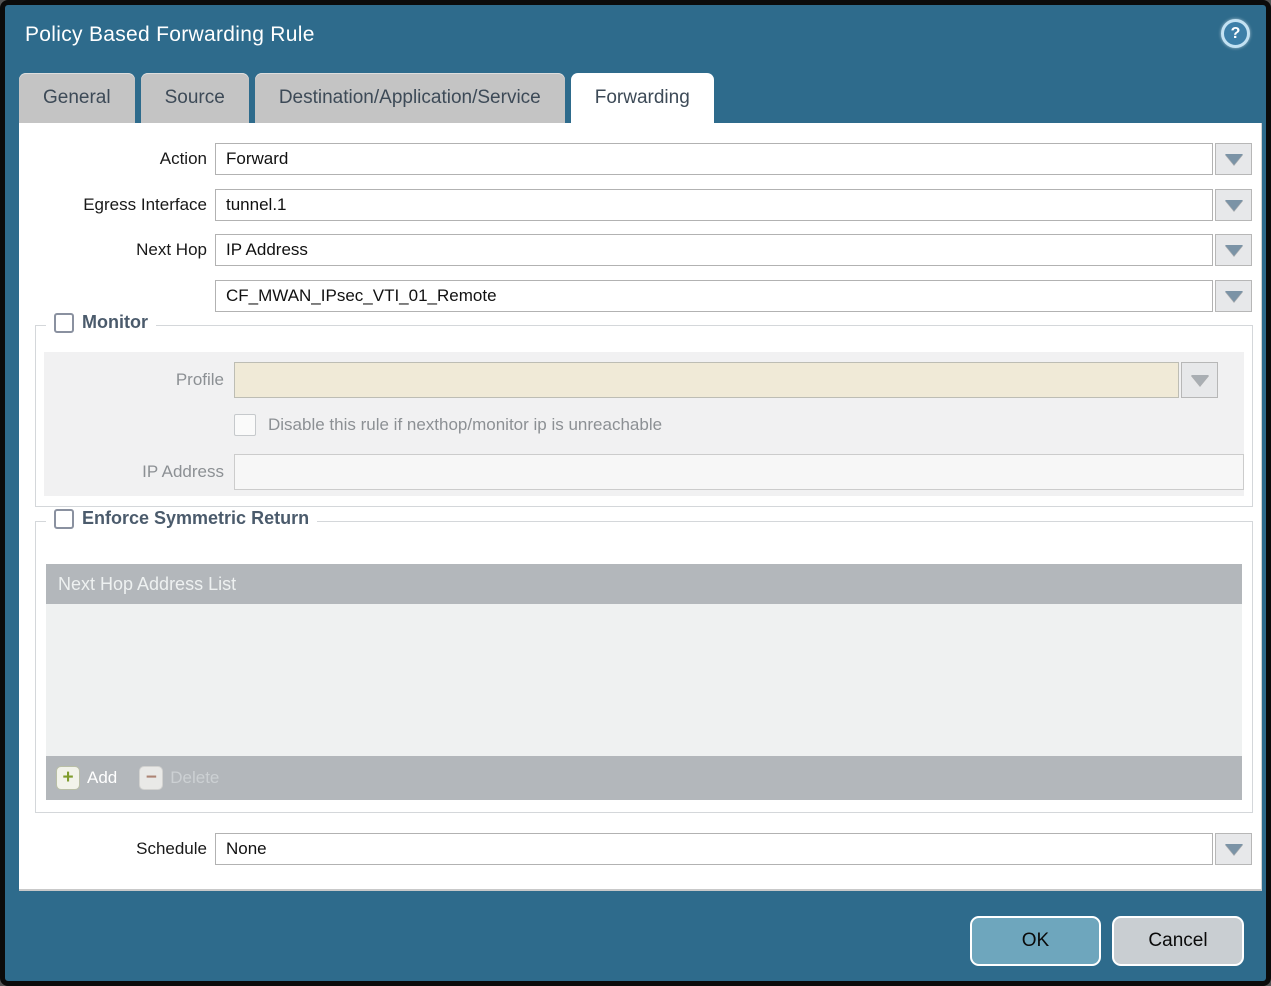 Image resolution: width=1271 pixels, height=986 pixels. What do you see at coordinates (1235, 33) in the screenshot?
I see `help-icon: ?` at bounding box center [1235, 33].